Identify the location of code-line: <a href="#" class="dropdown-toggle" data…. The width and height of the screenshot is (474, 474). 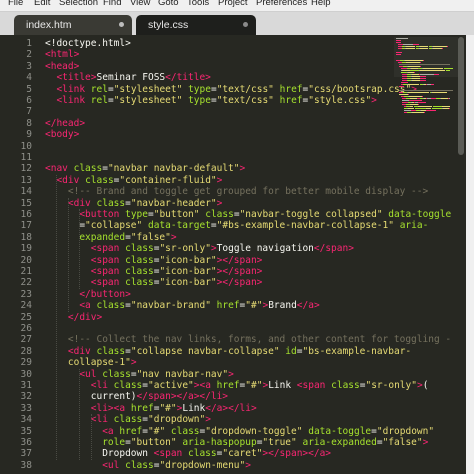
(239, 431).